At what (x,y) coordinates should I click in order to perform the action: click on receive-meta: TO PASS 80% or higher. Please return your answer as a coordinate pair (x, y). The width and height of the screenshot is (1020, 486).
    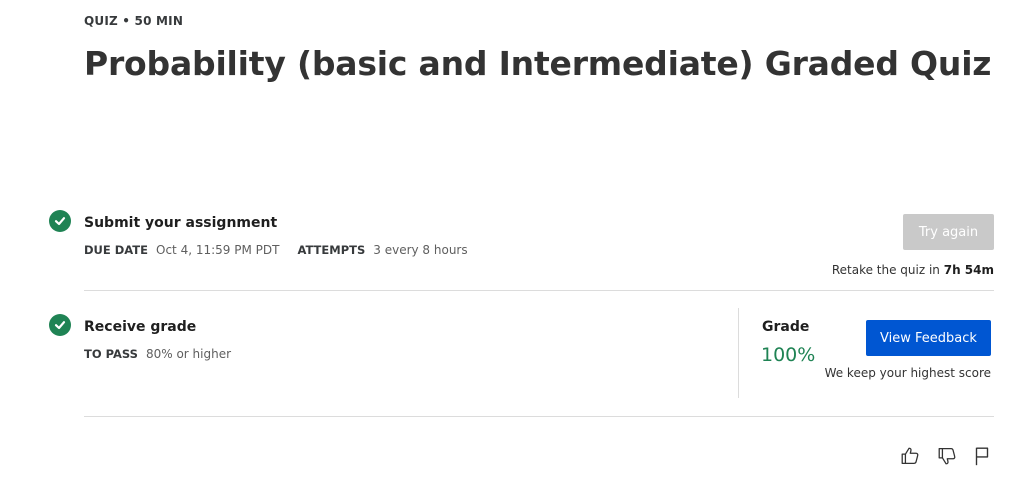
    Looking at the image, I should click on (166, 354).